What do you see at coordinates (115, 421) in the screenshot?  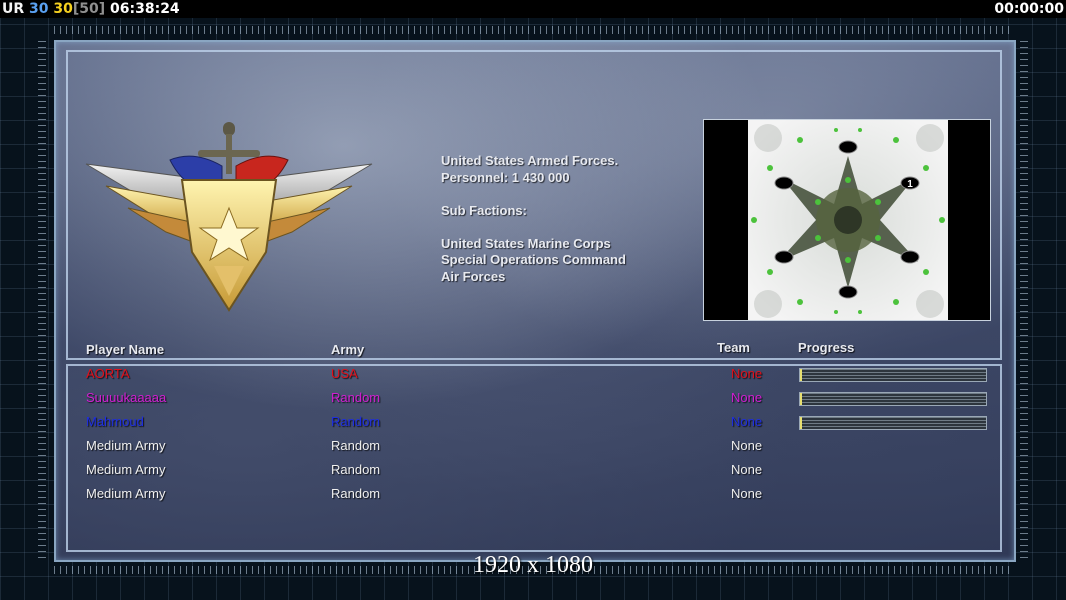 I see `player-name: Mahmoud` at bounding box center [115, 421].